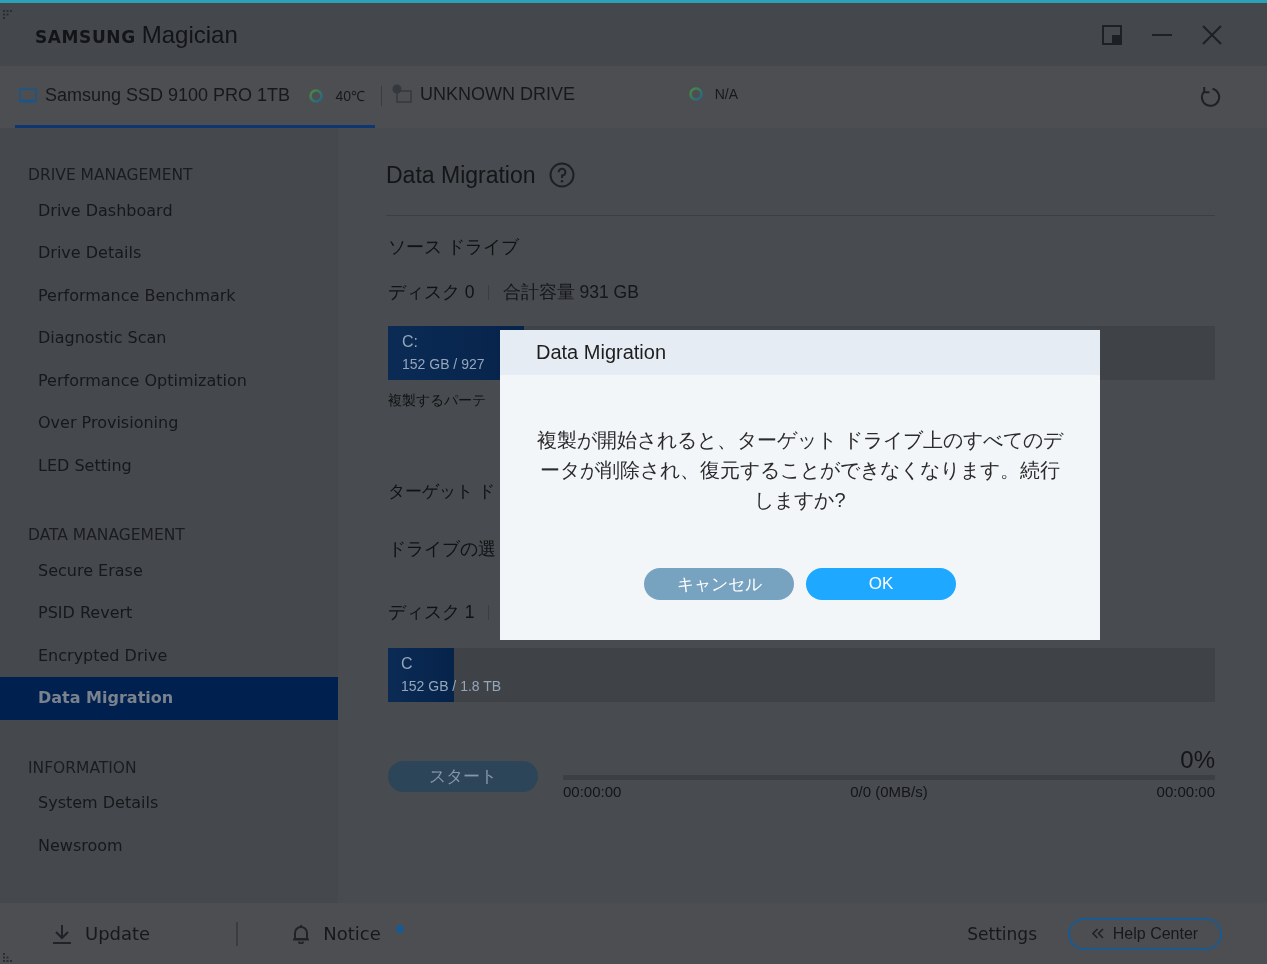 This screenshot has width=1267, height=964. I want to click on bell-icon, so click(301, 933).